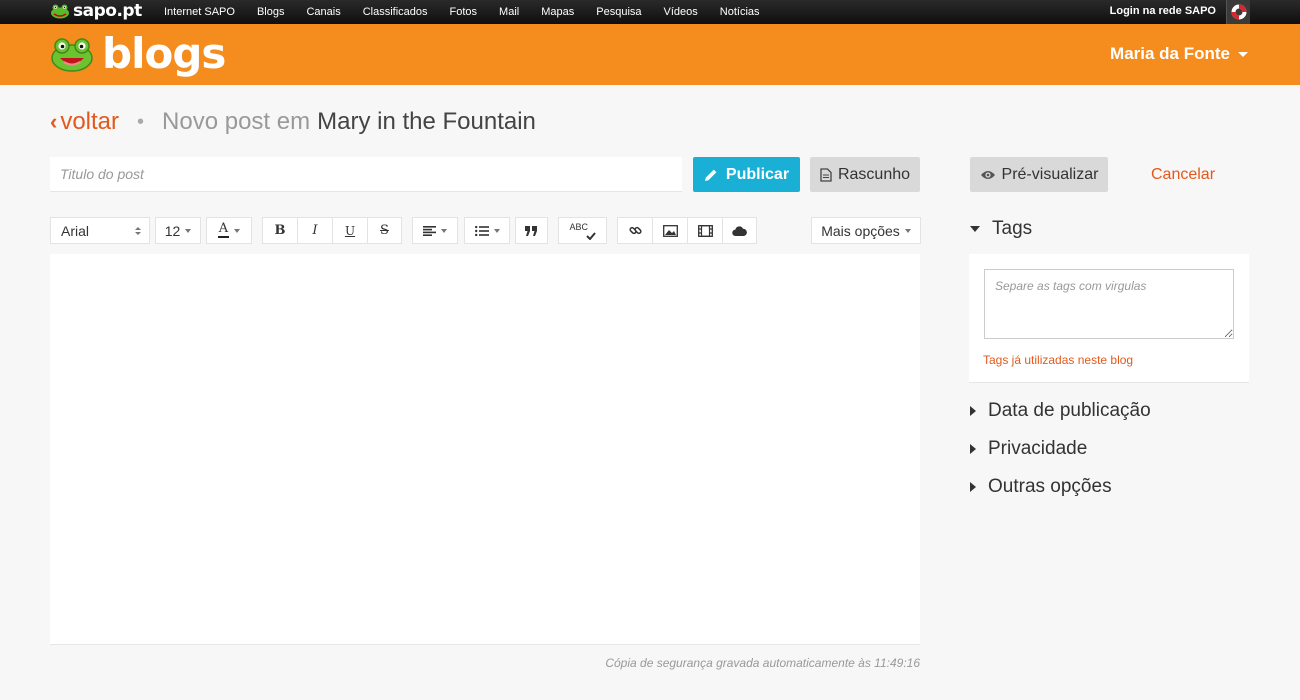 This screenshot has width=1300, height=700. Describe the element at coordinates (1058, 360) in the screenshot. I see `used-tags-link: Tags já utilizadas neste blog` at that location.